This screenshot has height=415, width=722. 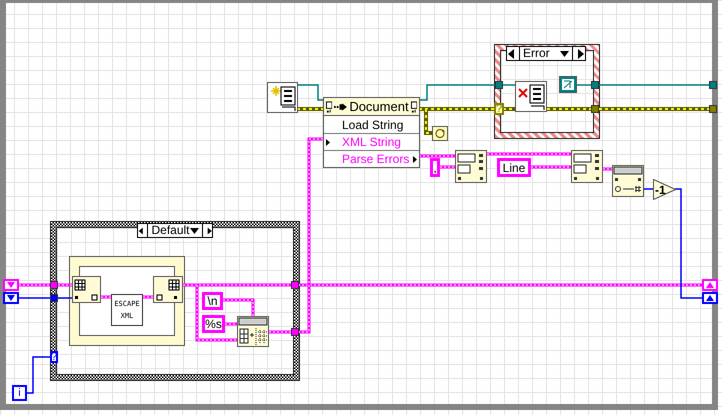 What do you see at coordinates (19, 393) in the screenshot?
I see `iteration-terminal: i` at bounding box center [19, 393].